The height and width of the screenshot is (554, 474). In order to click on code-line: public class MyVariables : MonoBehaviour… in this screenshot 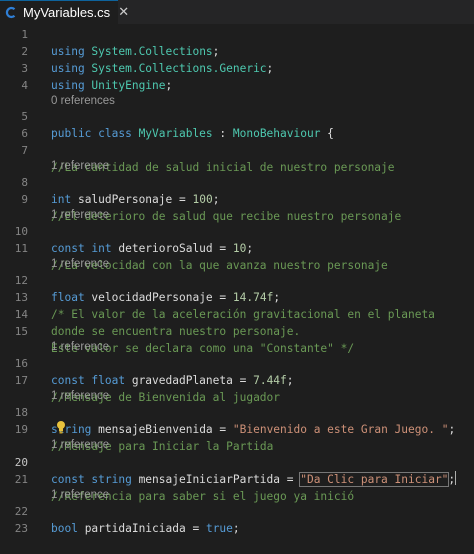, I will do `click(237, 124)`.